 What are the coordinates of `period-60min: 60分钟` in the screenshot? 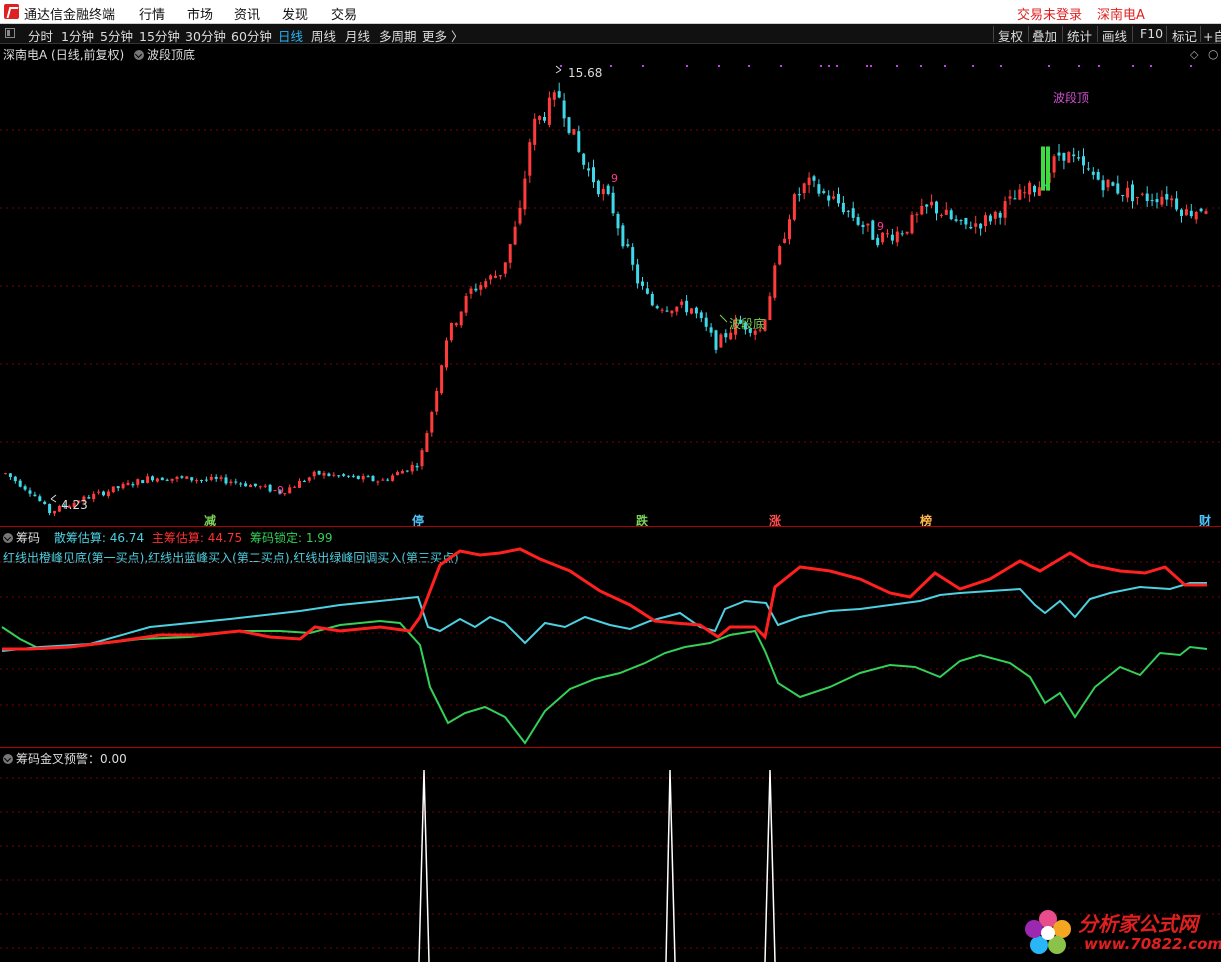 It's located at (251, 35).